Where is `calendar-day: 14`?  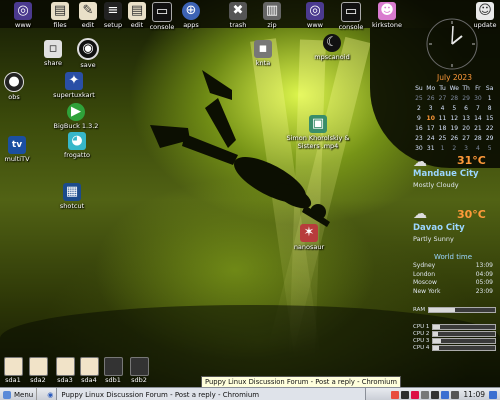 calendar-day: 14 is located at coordinates (478, 119).